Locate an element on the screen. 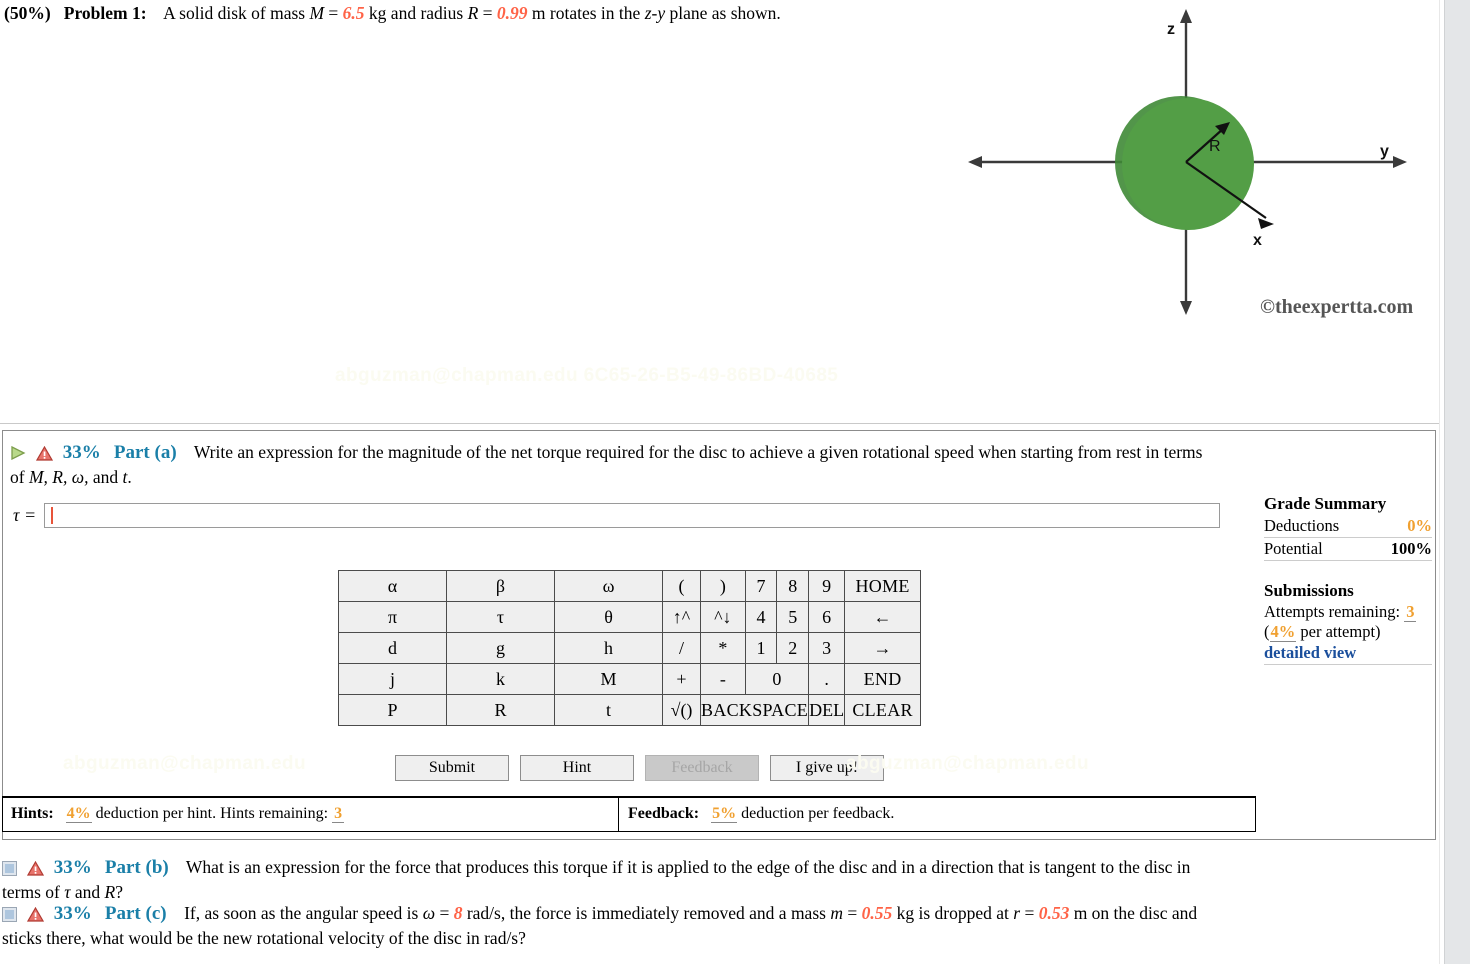 This screenshot has height=964, width=1470. keypad-key-4: 4 is located at coordinates (761, 617).